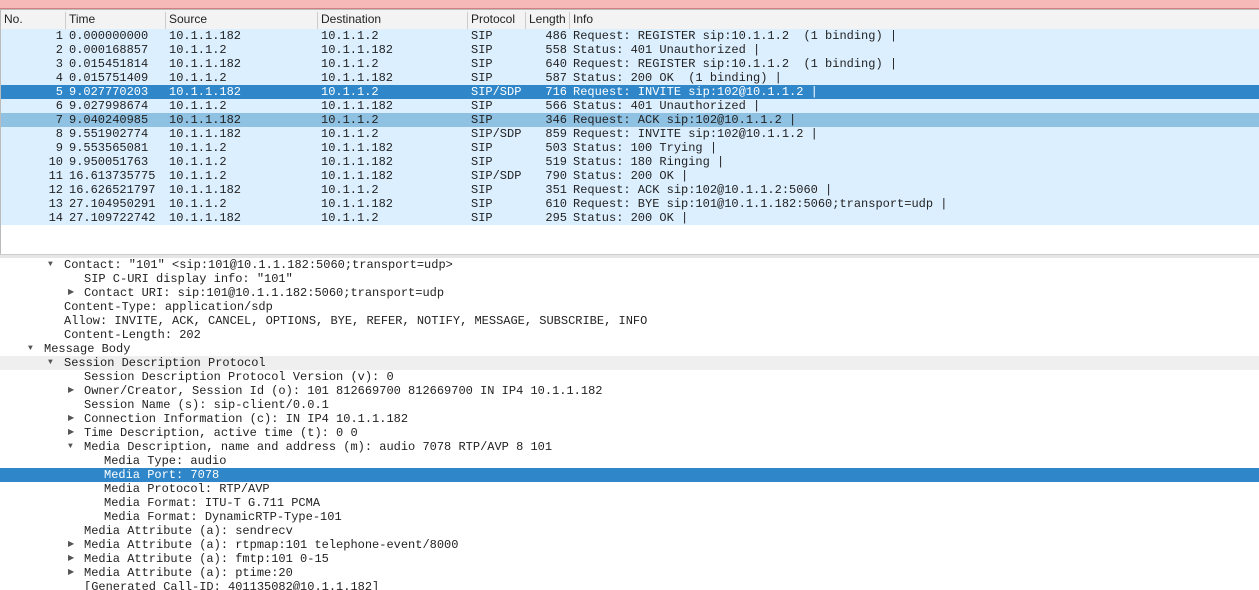 The image size is (1259, 590). Describe the element at coordinates (629, 4) in the screenshot. I see `display-filter-bar` at that location.